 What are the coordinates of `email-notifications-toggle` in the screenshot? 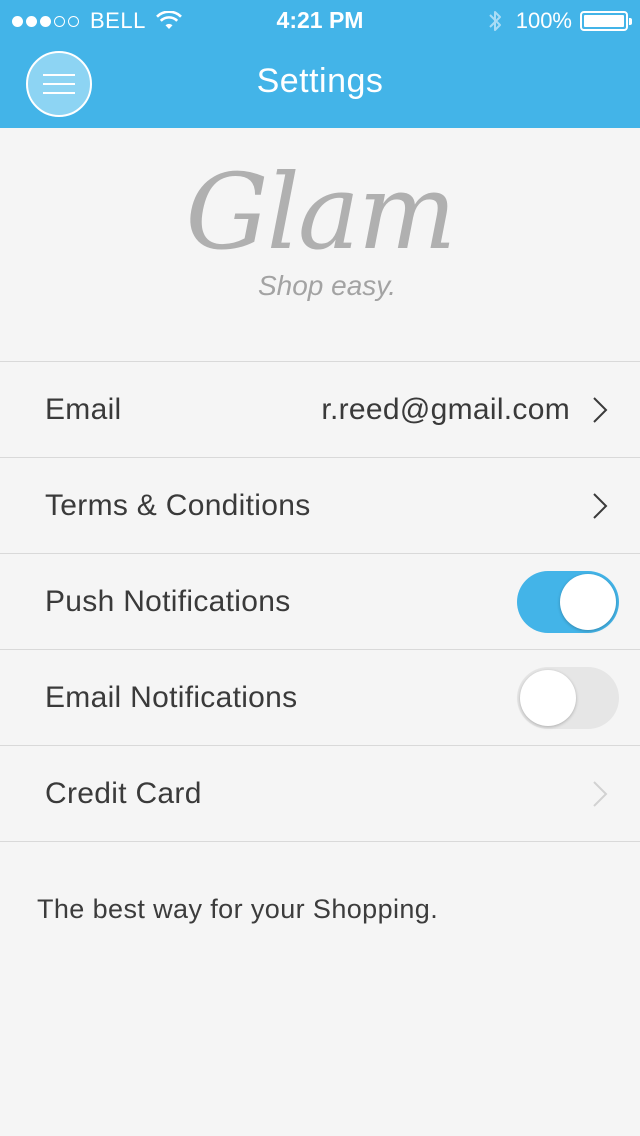 It's located at (568, 697).